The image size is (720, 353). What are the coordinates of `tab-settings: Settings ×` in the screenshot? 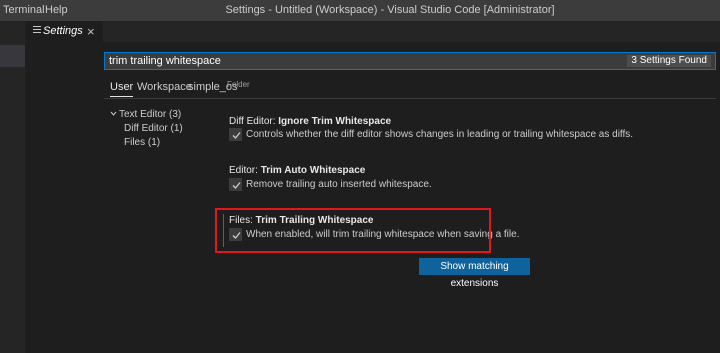 It's located at (64, 31).